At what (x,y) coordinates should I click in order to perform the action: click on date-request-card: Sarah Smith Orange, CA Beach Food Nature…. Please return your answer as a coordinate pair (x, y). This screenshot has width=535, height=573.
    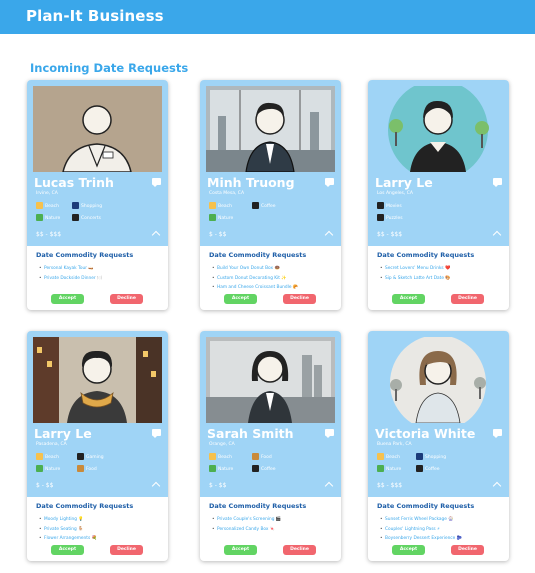
    Looking at the image, I should click on (270, 446).